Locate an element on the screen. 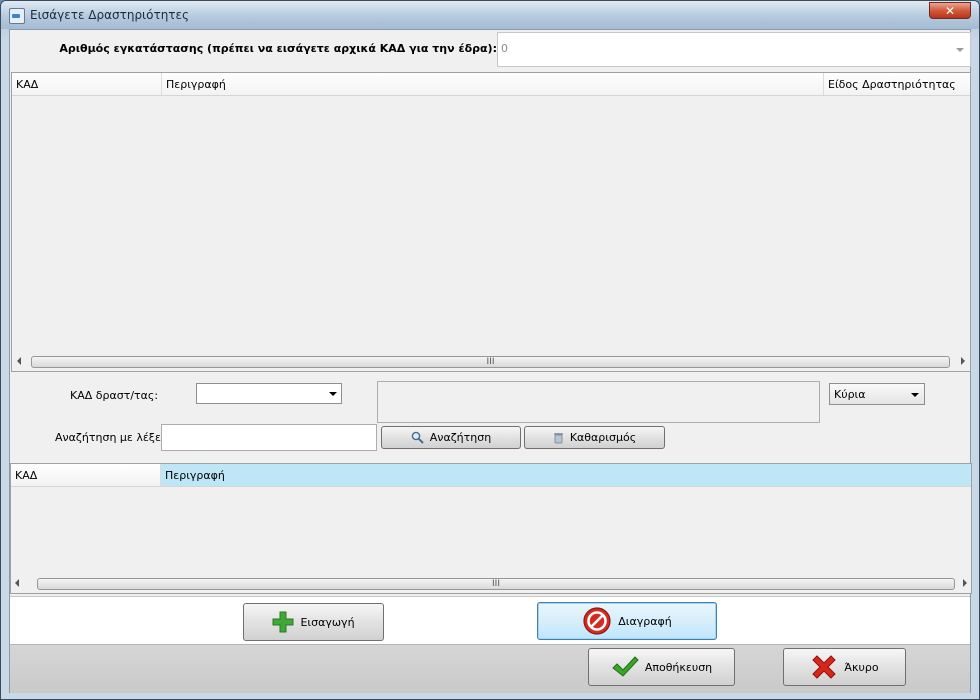  activity-type-combo: Κύρια is located at coordinates (877, 394).